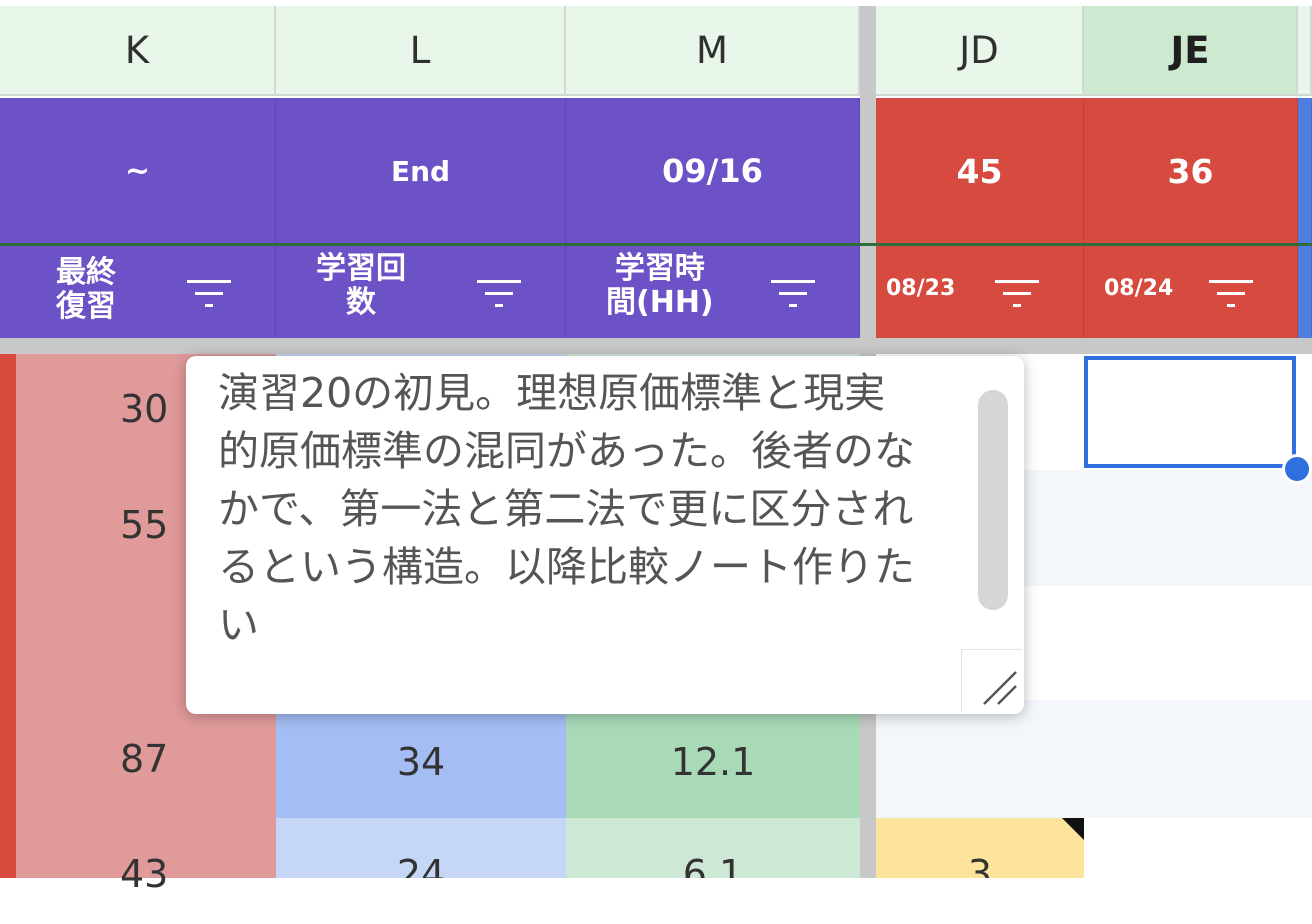 The width and height of the screenshot is (1312, 924). I want to click on cell-l-row4: 34, so click(421, 762).